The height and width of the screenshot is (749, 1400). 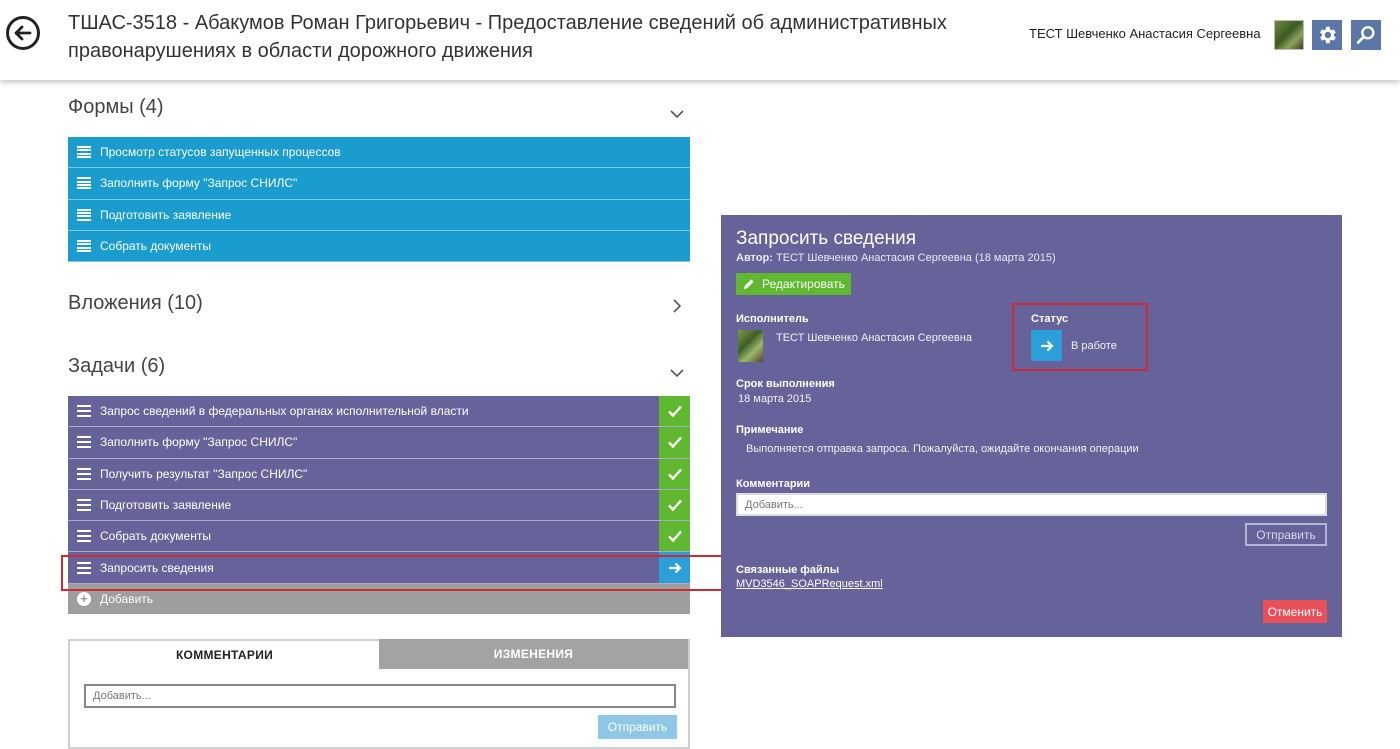 I want to click on edit-button-label: Редактировать, so click(x=803, y=284).